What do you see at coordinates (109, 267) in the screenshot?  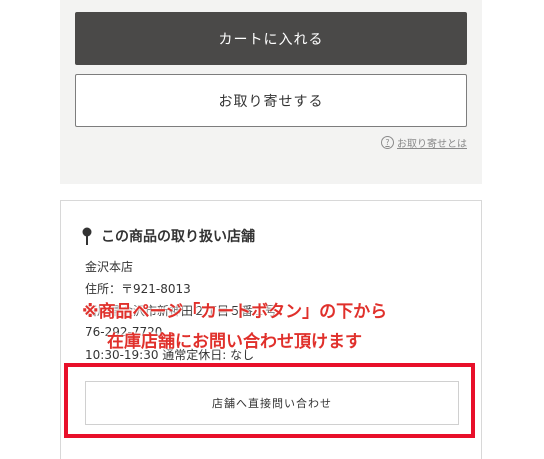 I see `store-name: 金沢本店` at bounding box center [109, 267].